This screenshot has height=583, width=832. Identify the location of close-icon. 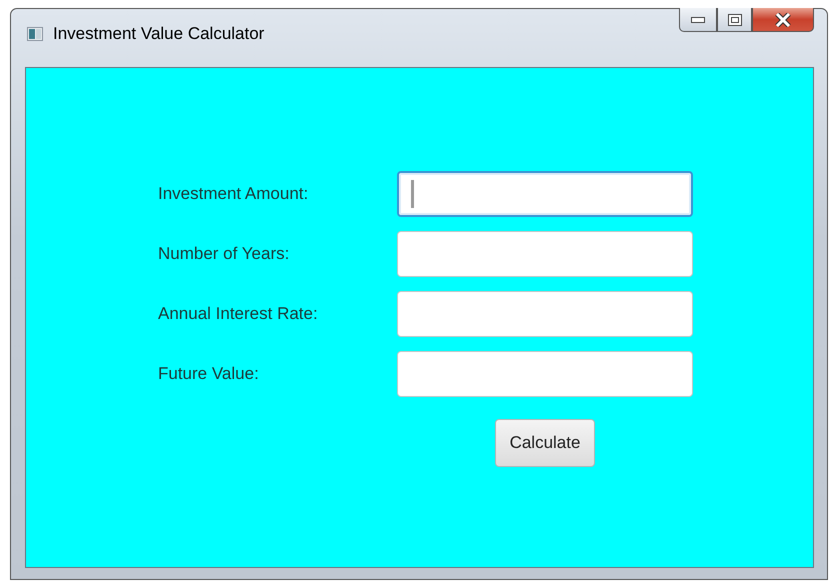
(783, 19).